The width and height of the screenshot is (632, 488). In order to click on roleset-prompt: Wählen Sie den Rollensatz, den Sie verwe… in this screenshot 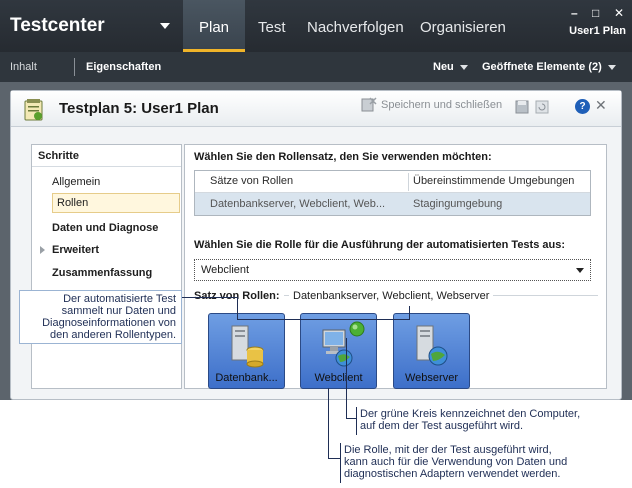, I will do `click(343, 157)`.